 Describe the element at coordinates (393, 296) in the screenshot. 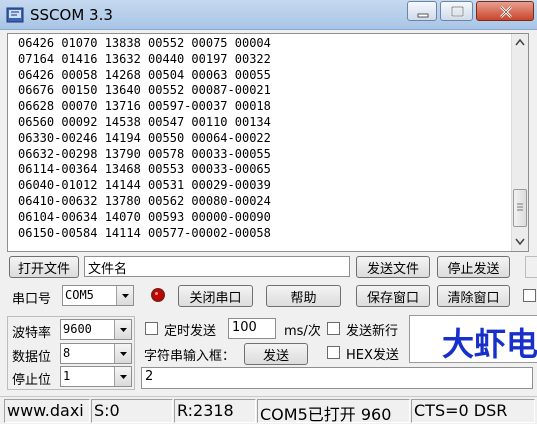

I see `save-window-button: 保存窗口` at that location.